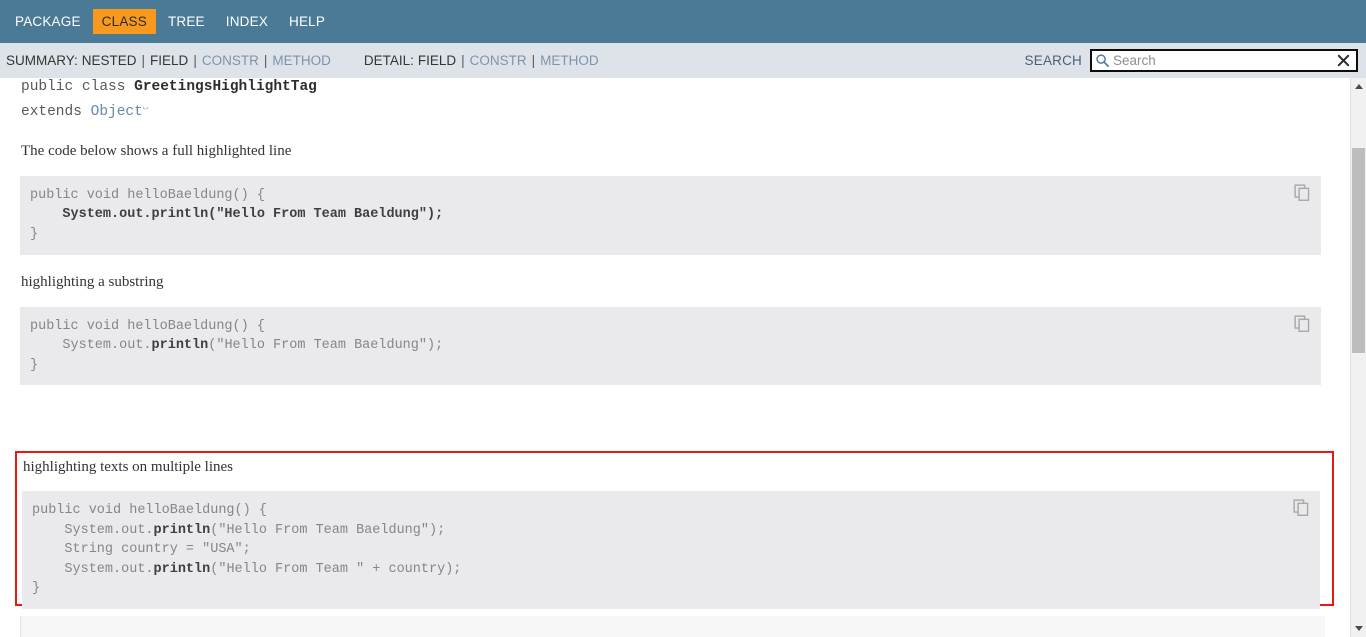 The height and width of the screenshot is (637, 1366). I want to click on superclass-link: Object, so click(117, 112).